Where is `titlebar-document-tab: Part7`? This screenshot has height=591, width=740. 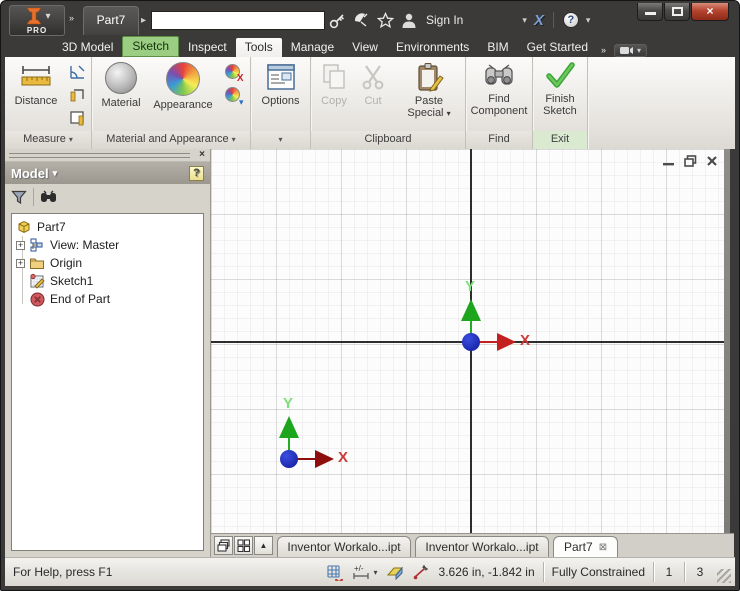 titlebar-document-tab: Part7 is located at coordinates (111, 20).